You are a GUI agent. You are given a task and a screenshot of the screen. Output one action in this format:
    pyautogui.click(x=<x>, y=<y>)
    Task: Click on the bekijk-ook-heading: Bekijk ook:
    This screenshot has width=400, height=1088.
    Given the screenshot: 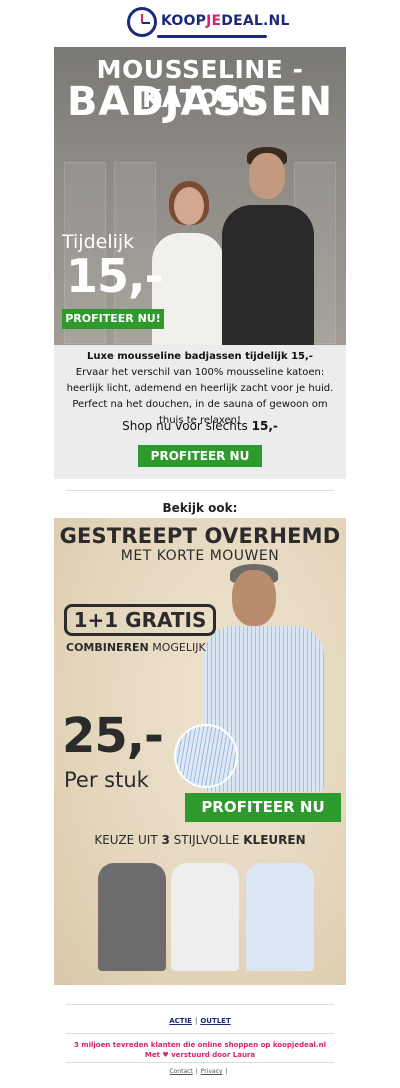 What is the action you would take?
    pyautogui.click(x=200, y=508)
    